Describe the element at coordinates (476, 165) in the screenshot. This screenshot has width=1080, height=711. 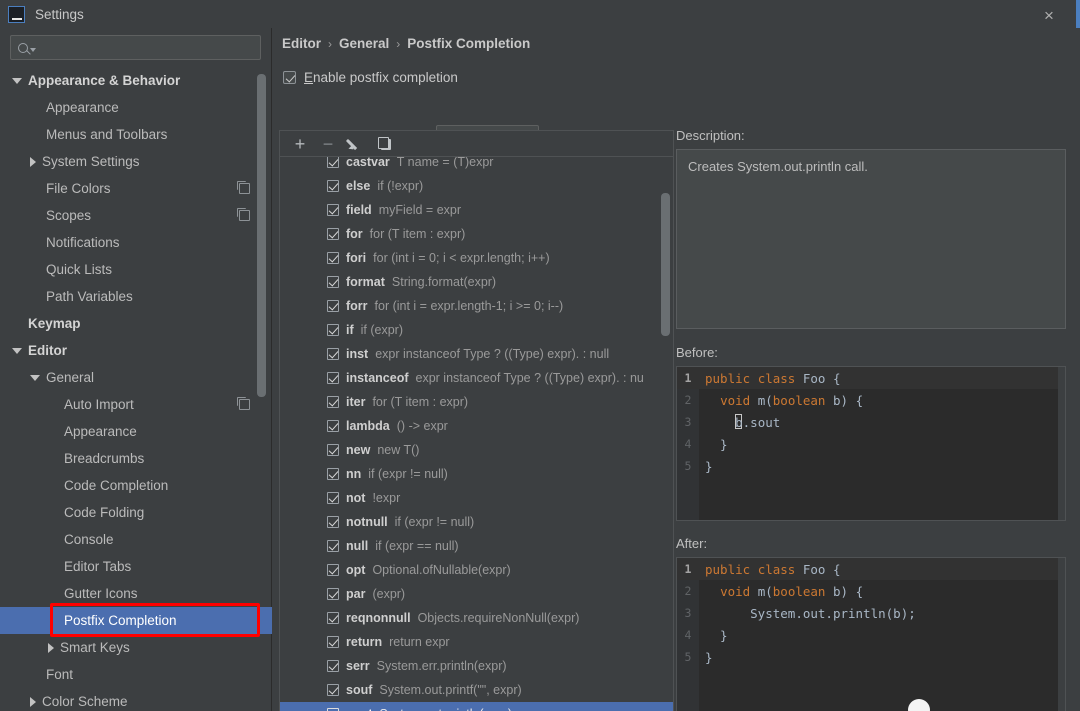
I see `template-row: castvar T name = (T)expr` at that location.